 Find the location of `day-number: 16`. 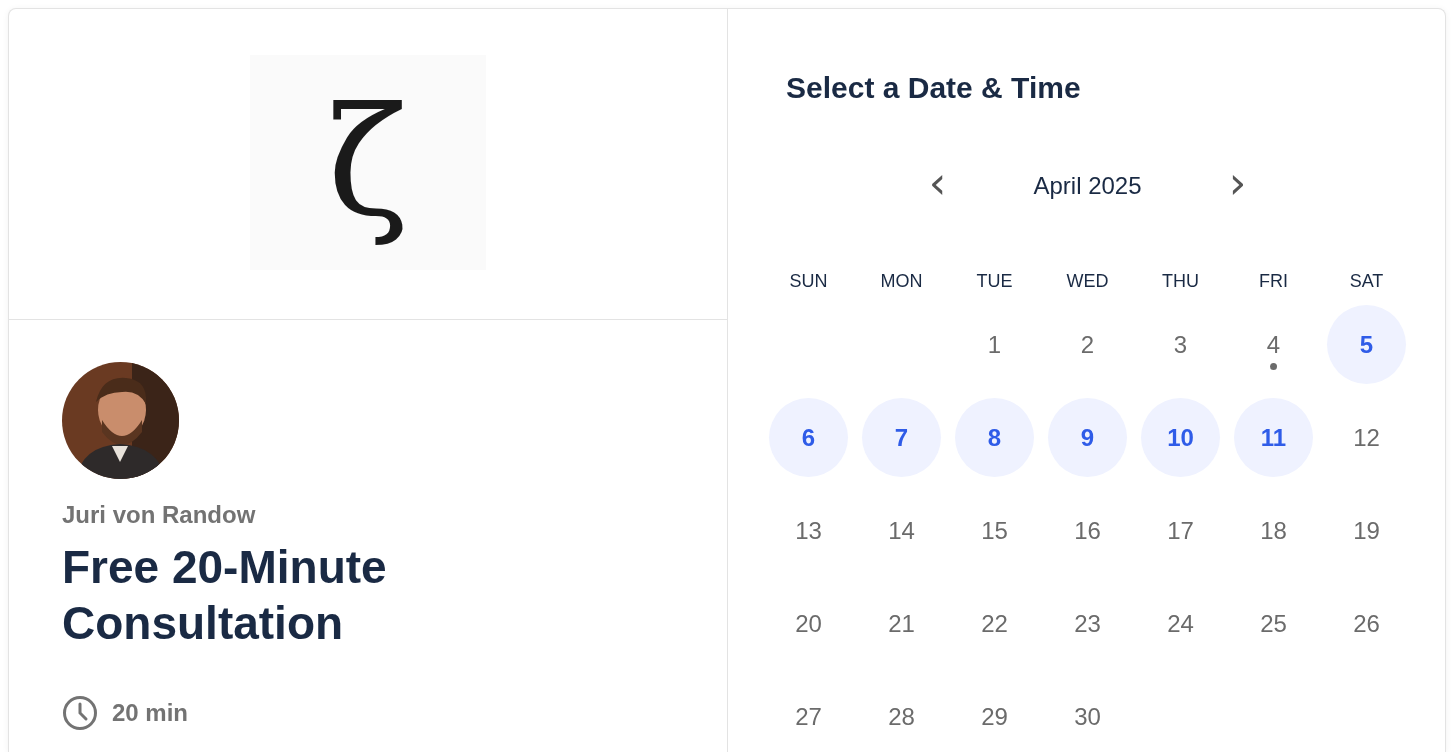

day-number: 16 is located at coordinates (1087, 530).